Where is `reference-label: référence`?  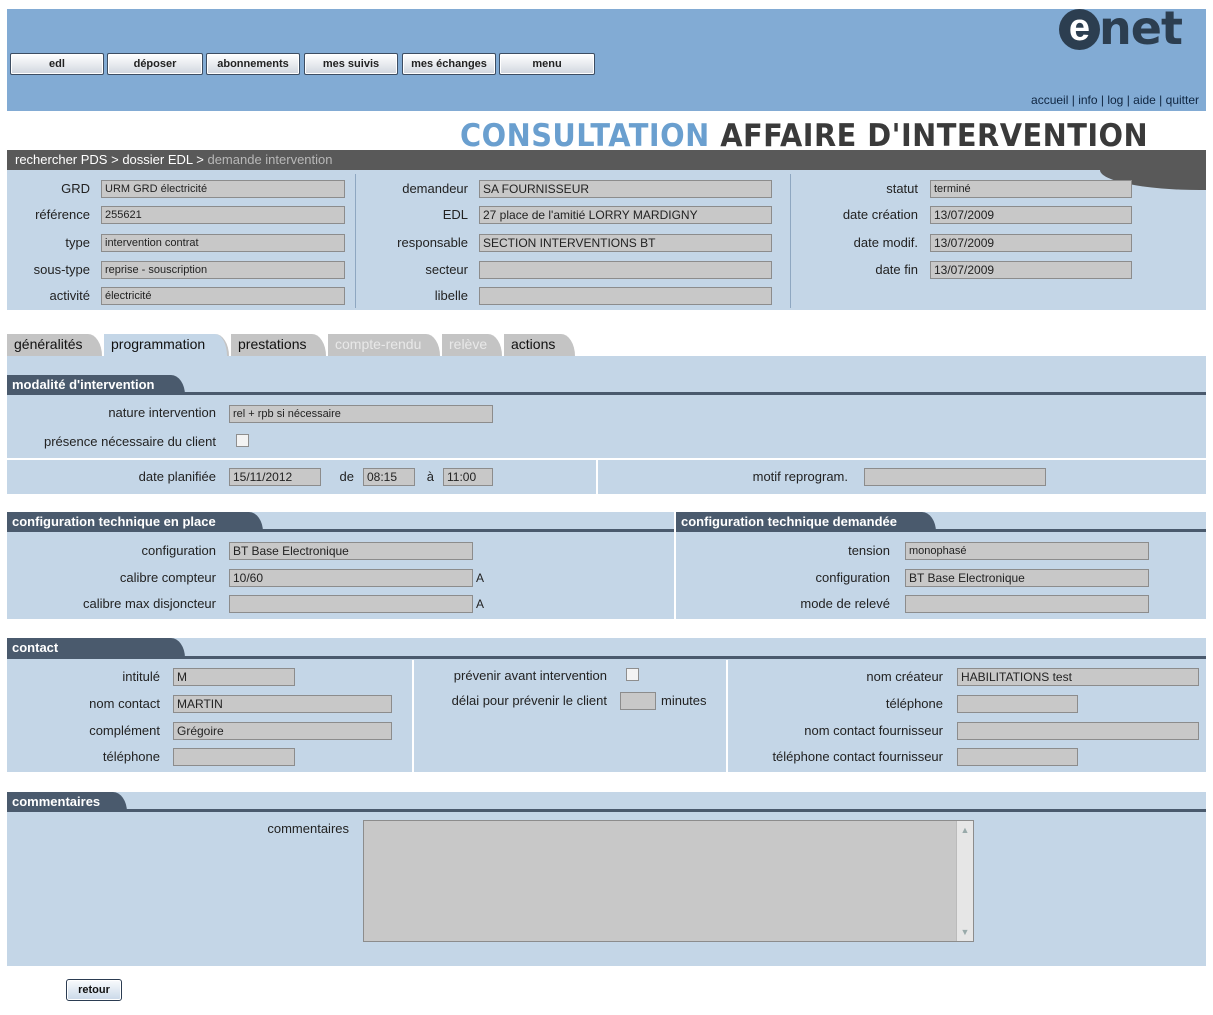
reference-label: référence is located at coordinates (62, 214).